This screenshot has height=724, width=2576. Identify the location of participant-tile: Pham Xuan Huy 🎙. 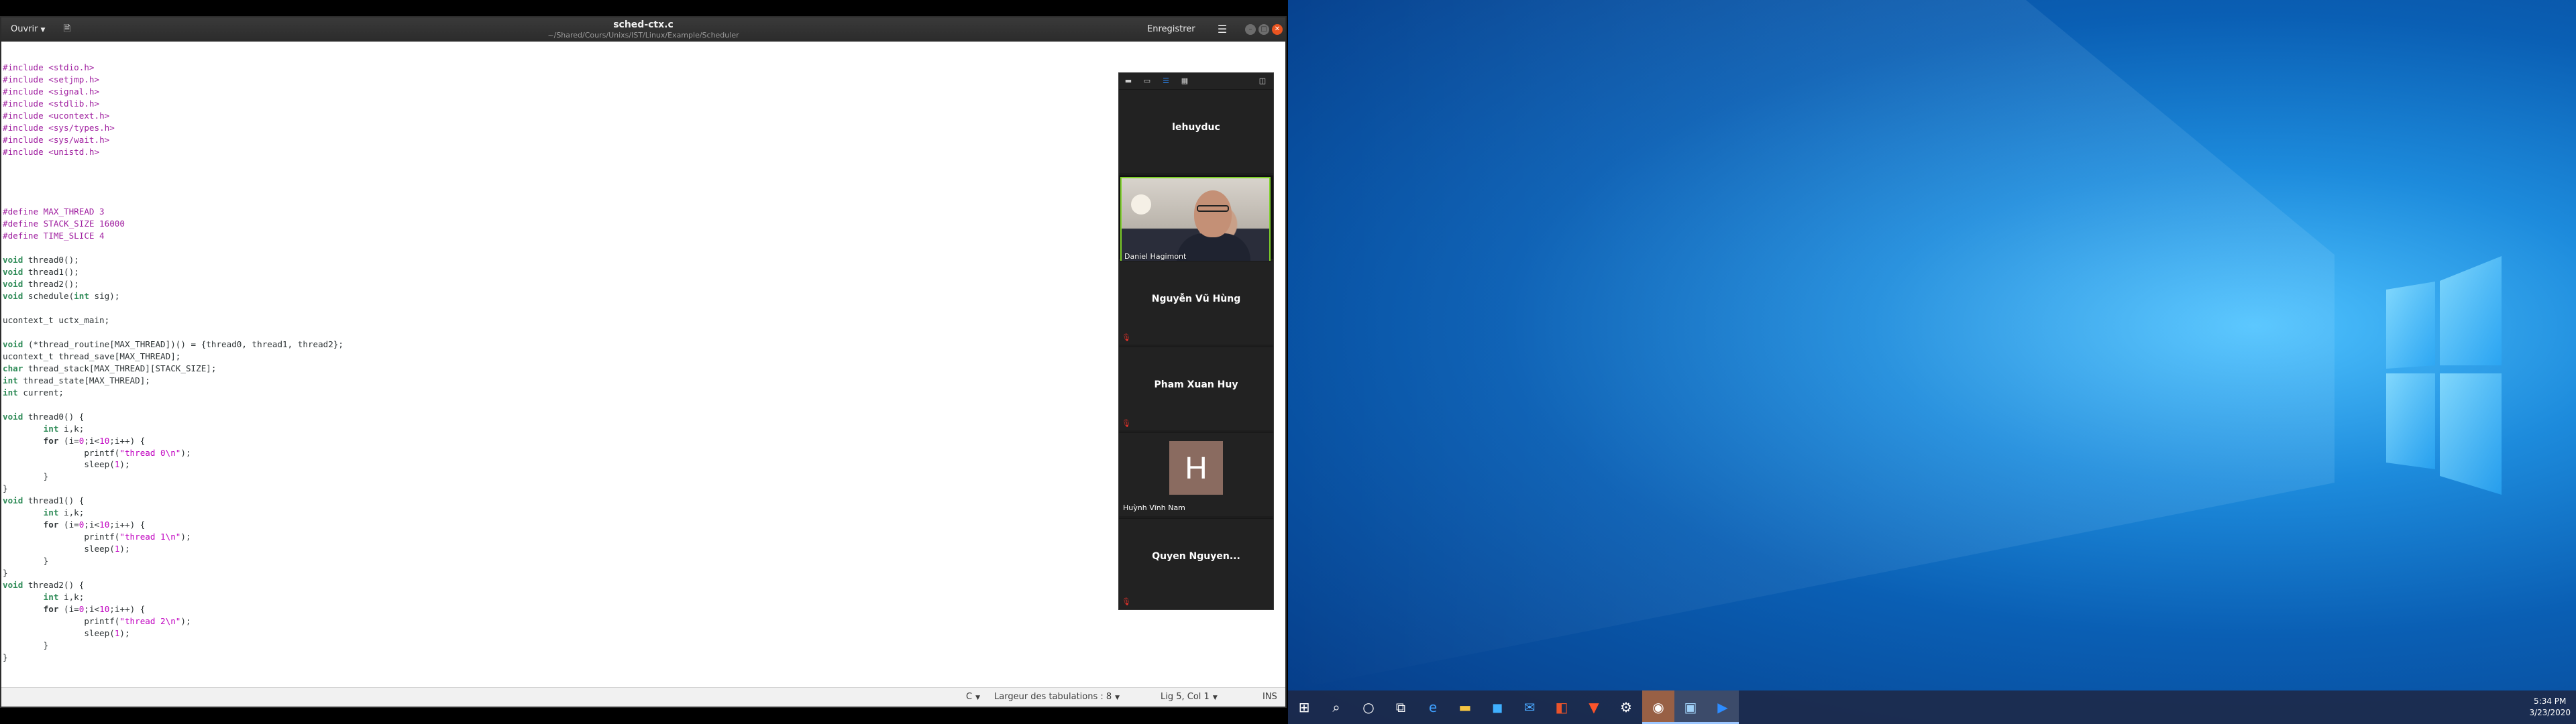
(1196, 388).